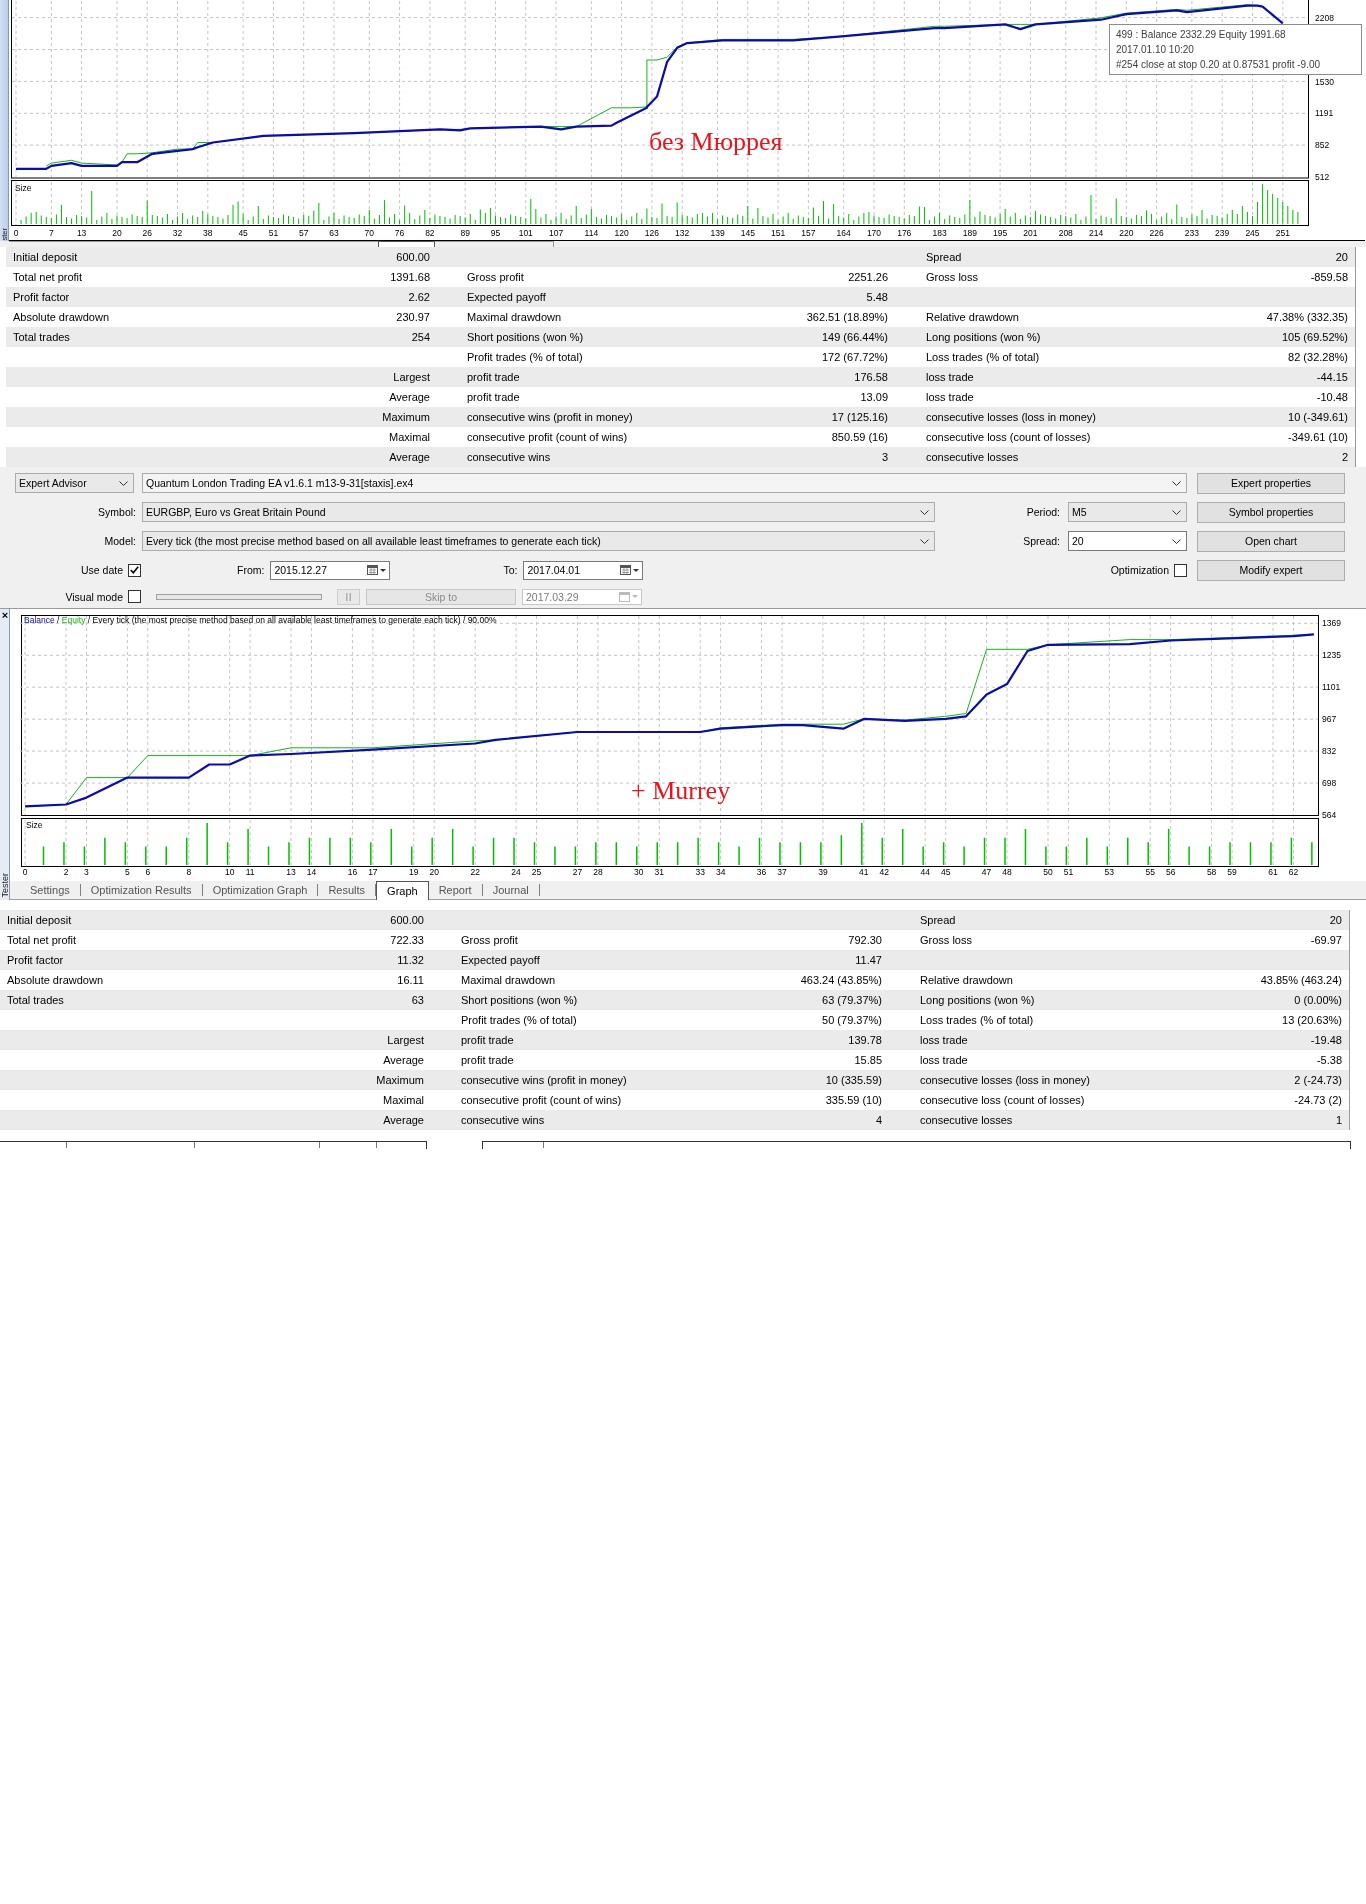  Describe the element at coordinates (455, 890) in the screenshot. I see `tab: Report` at that location.